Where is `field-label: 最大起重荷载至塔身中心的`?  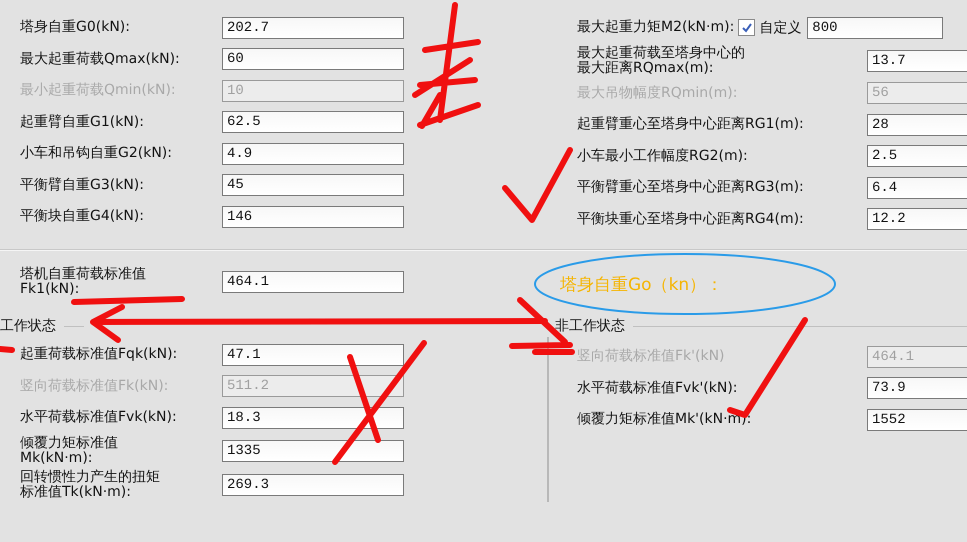
field-label: 最大起重荷载至塔身中心的 is located at coordinates (661, 53).